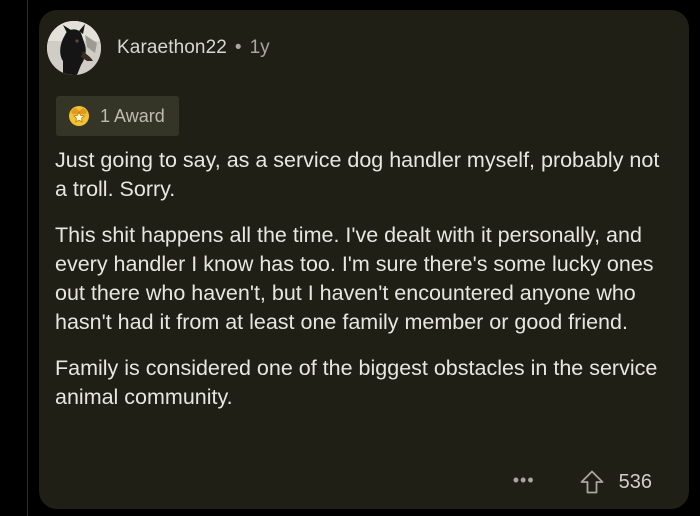  I want to click on comment-header: Karaethon22 • 1y, so click(158, 48).